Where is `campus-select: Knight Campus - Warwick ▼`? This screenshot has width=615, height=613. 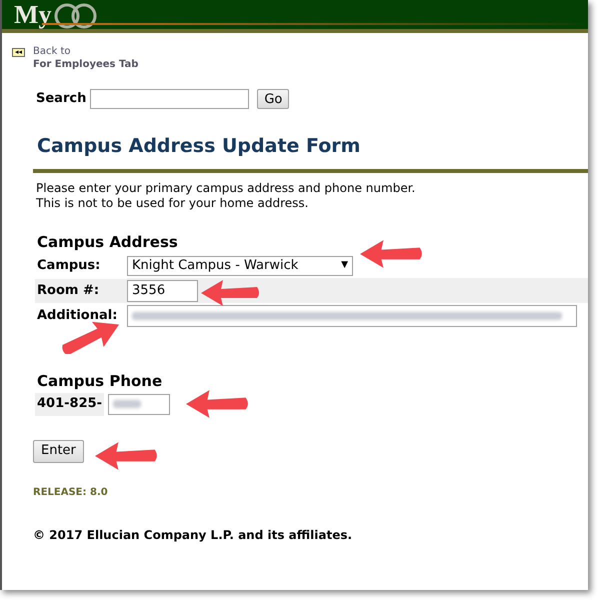
campus-select: Knight Campus - Warwick ▼ is located at coordinates (240, 266).